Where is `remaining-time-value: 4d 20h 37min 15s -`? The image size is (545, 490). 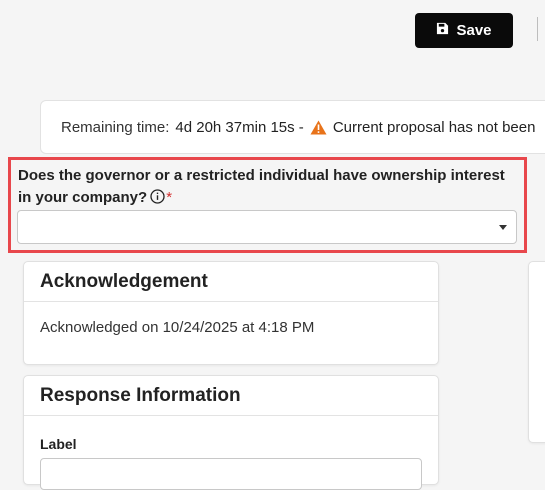 remaining-time-value: 4d 20h 37min 15s - is located at coordinates (239, 127).